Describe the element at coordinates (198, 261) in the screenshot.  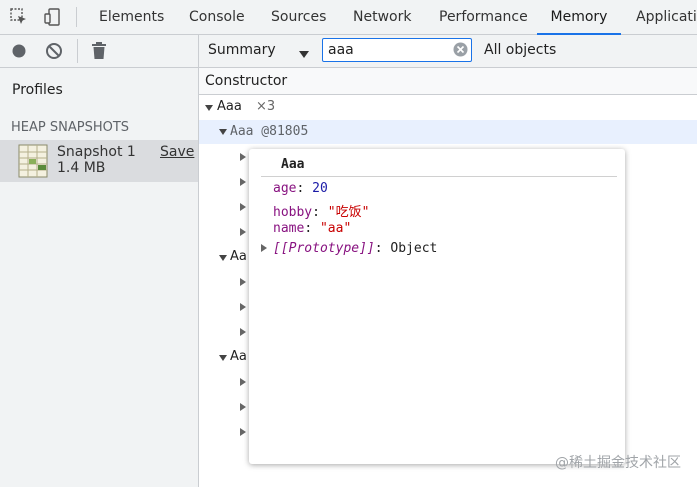
I see `panel-splitter` at that location.